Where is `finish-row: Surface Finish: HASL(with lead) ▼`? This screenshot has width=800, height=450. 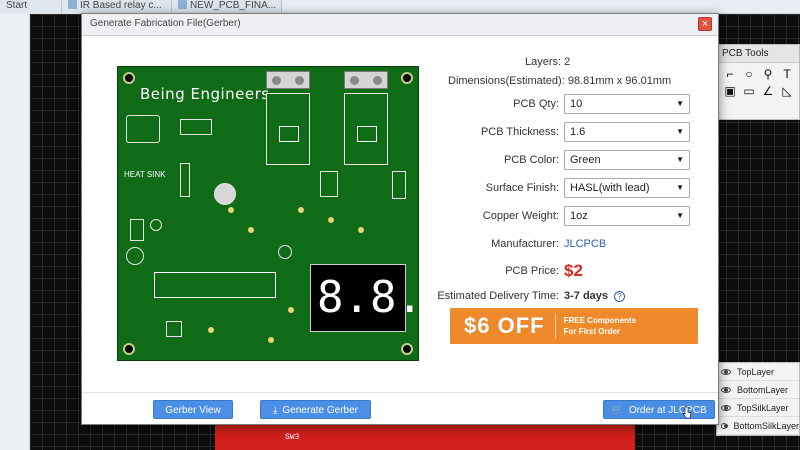 finish-row: Surface Finish: HASL(with lead) ▼ is located at coordinates (567, 188).